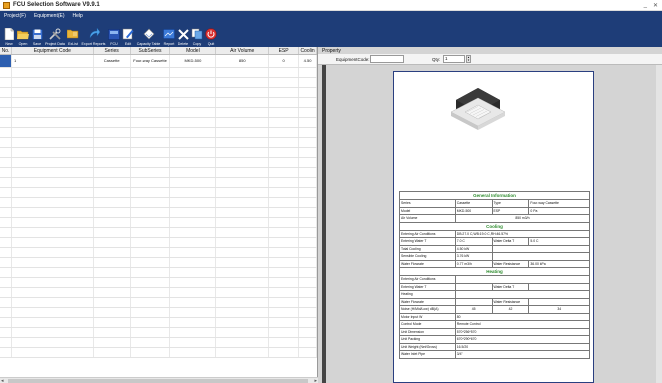  I want to click on col-subseries: SubSeries, so click(151, 50).